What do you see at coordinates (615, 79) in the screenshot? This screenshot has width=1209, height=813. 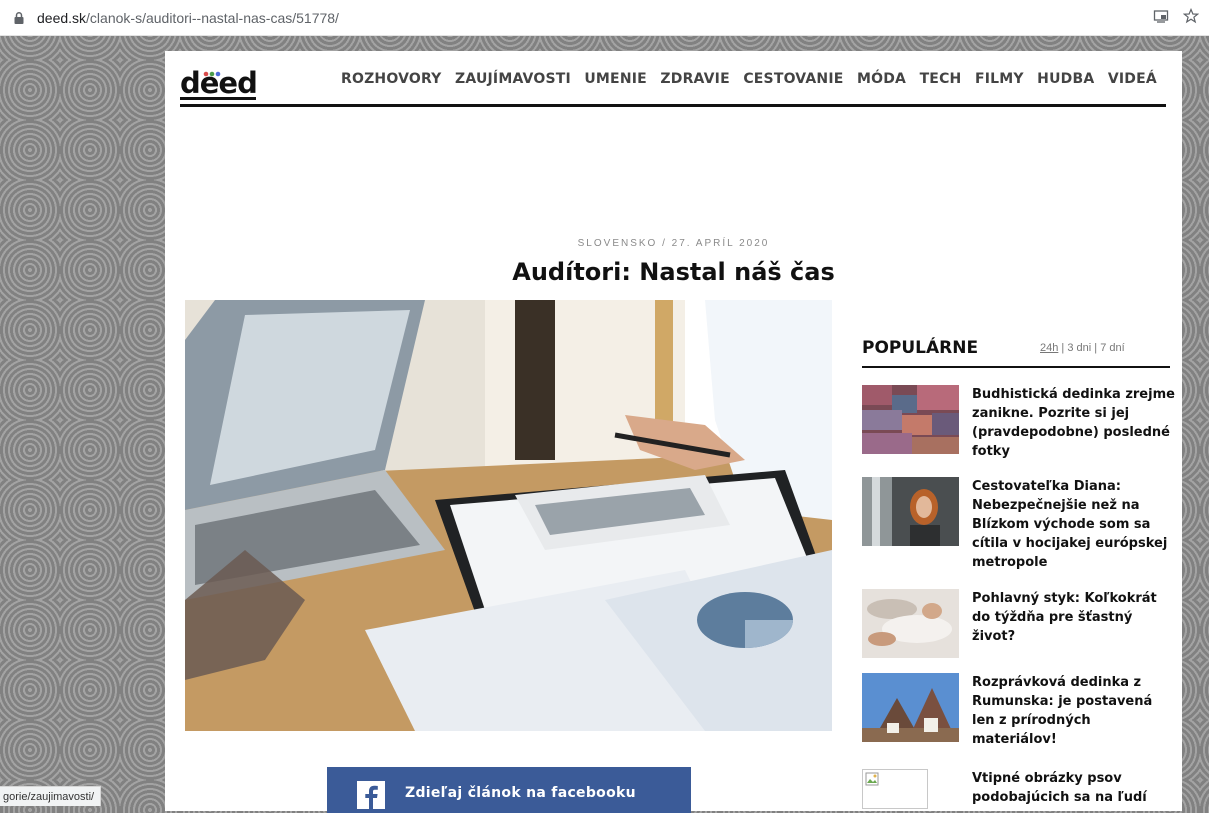 I see `nav-item-umenie: UMENIE` at bounding box center [615, 79].